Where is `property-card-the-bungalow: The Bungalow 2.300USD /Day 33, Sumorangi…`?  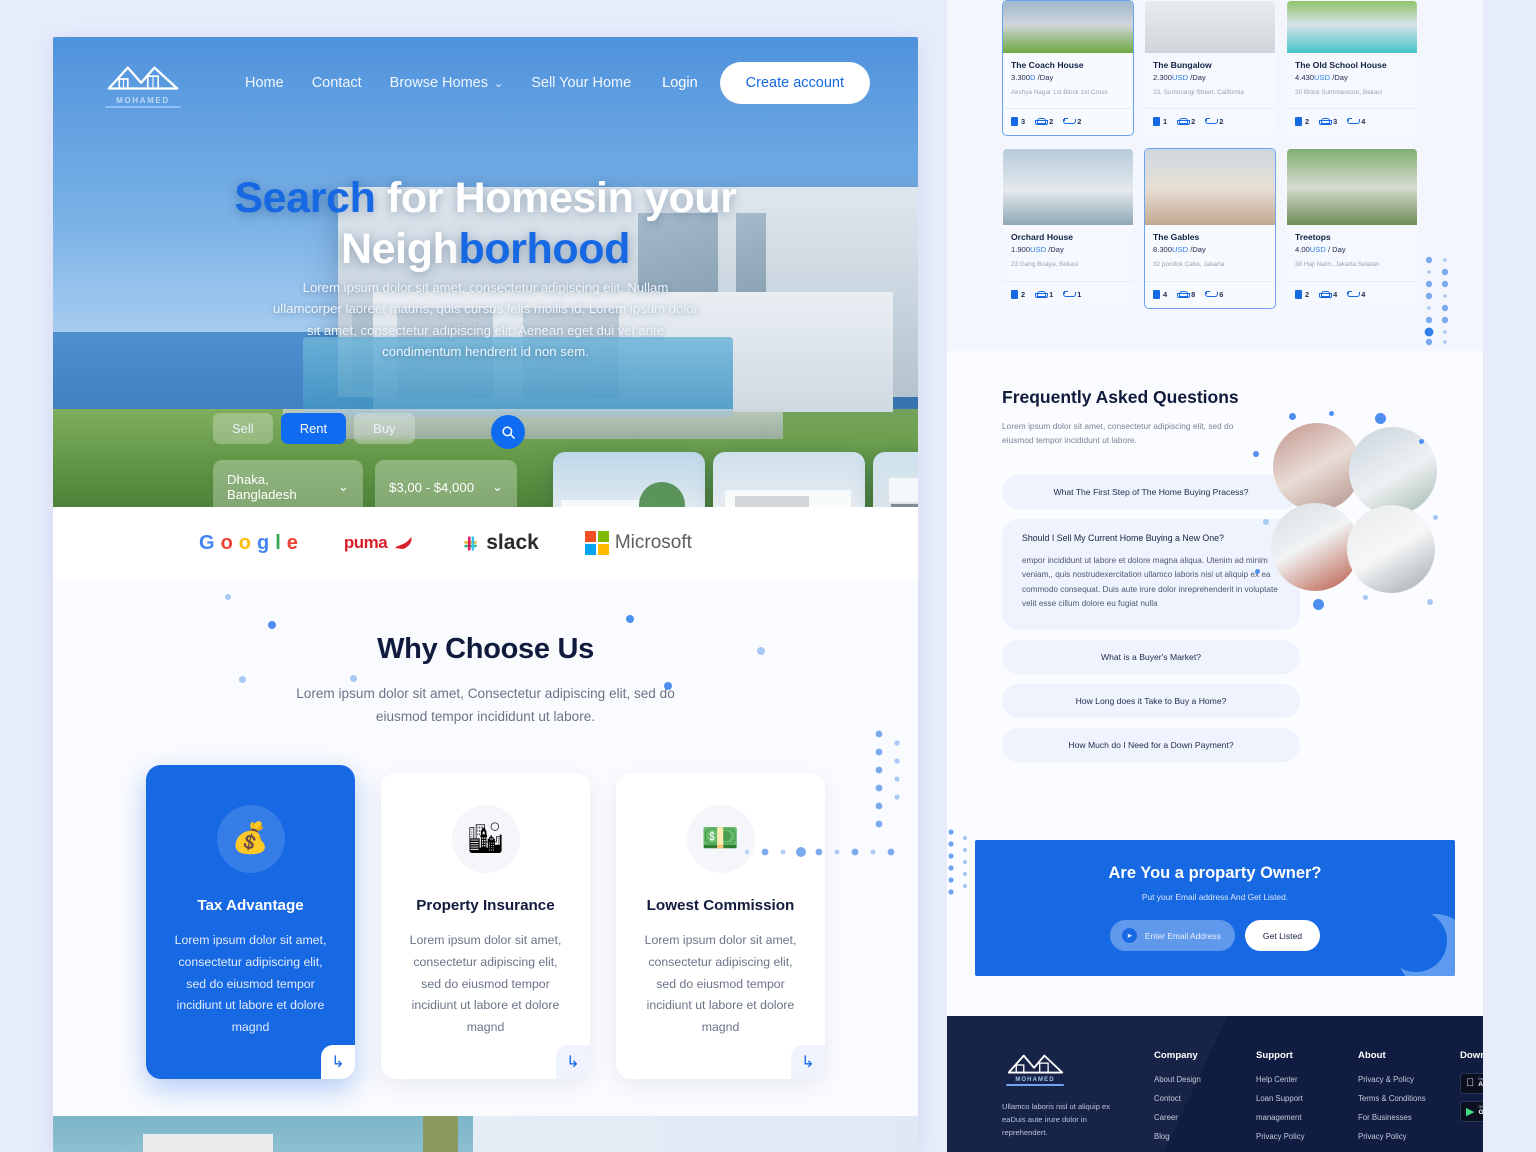
property-card-the-bungalow: The Bungalow 2.300USD /Day 33, Sumorangi… is located at coordinates (1210, 68).